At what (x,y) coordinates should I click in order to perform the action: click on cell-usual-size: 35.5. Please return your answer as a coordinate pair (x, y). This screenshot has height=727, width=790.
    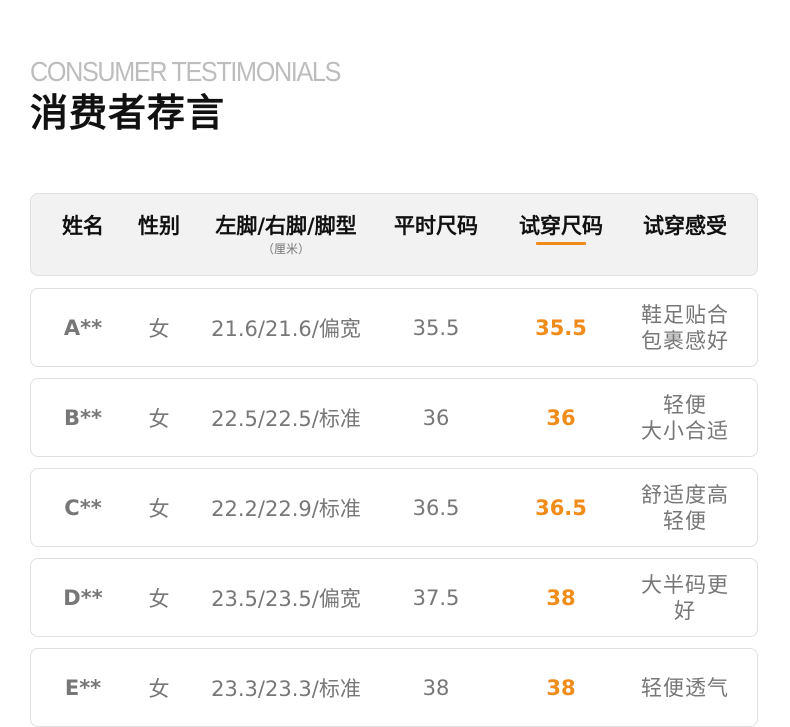
    Looking at the image, I should click on (436, 327).